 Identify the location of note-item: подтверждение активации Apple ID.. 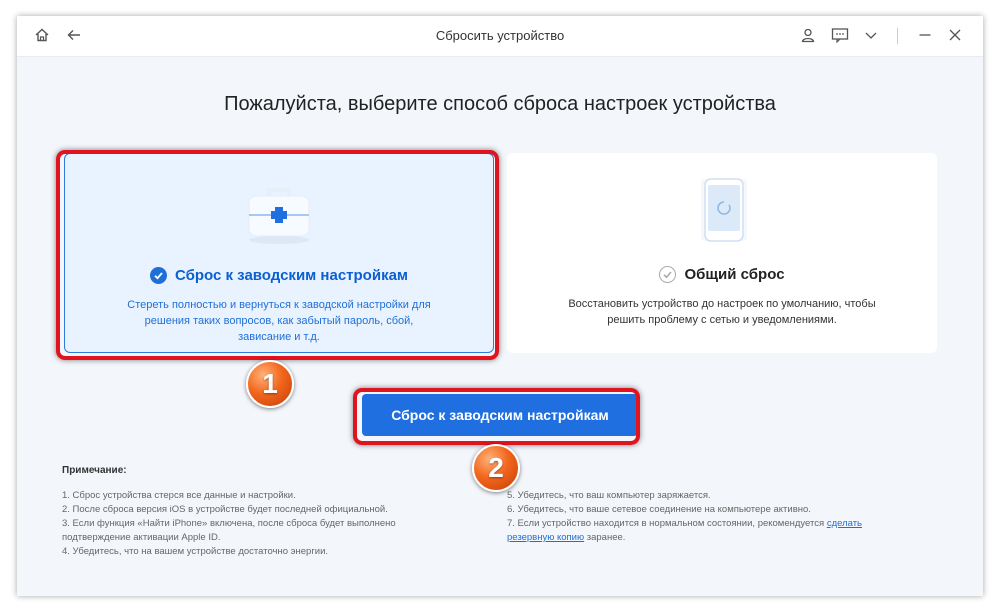
(141, 537).